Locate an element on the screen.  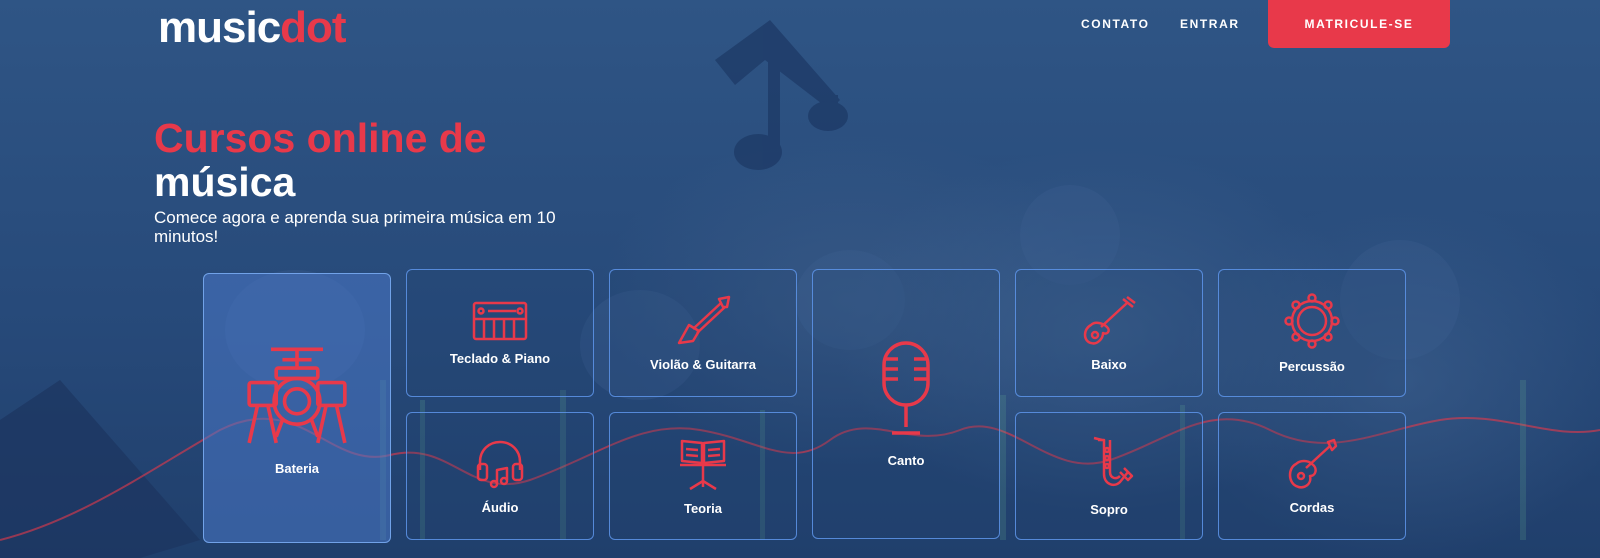
electric-guitar-icon is located at coordinates (704, 319).